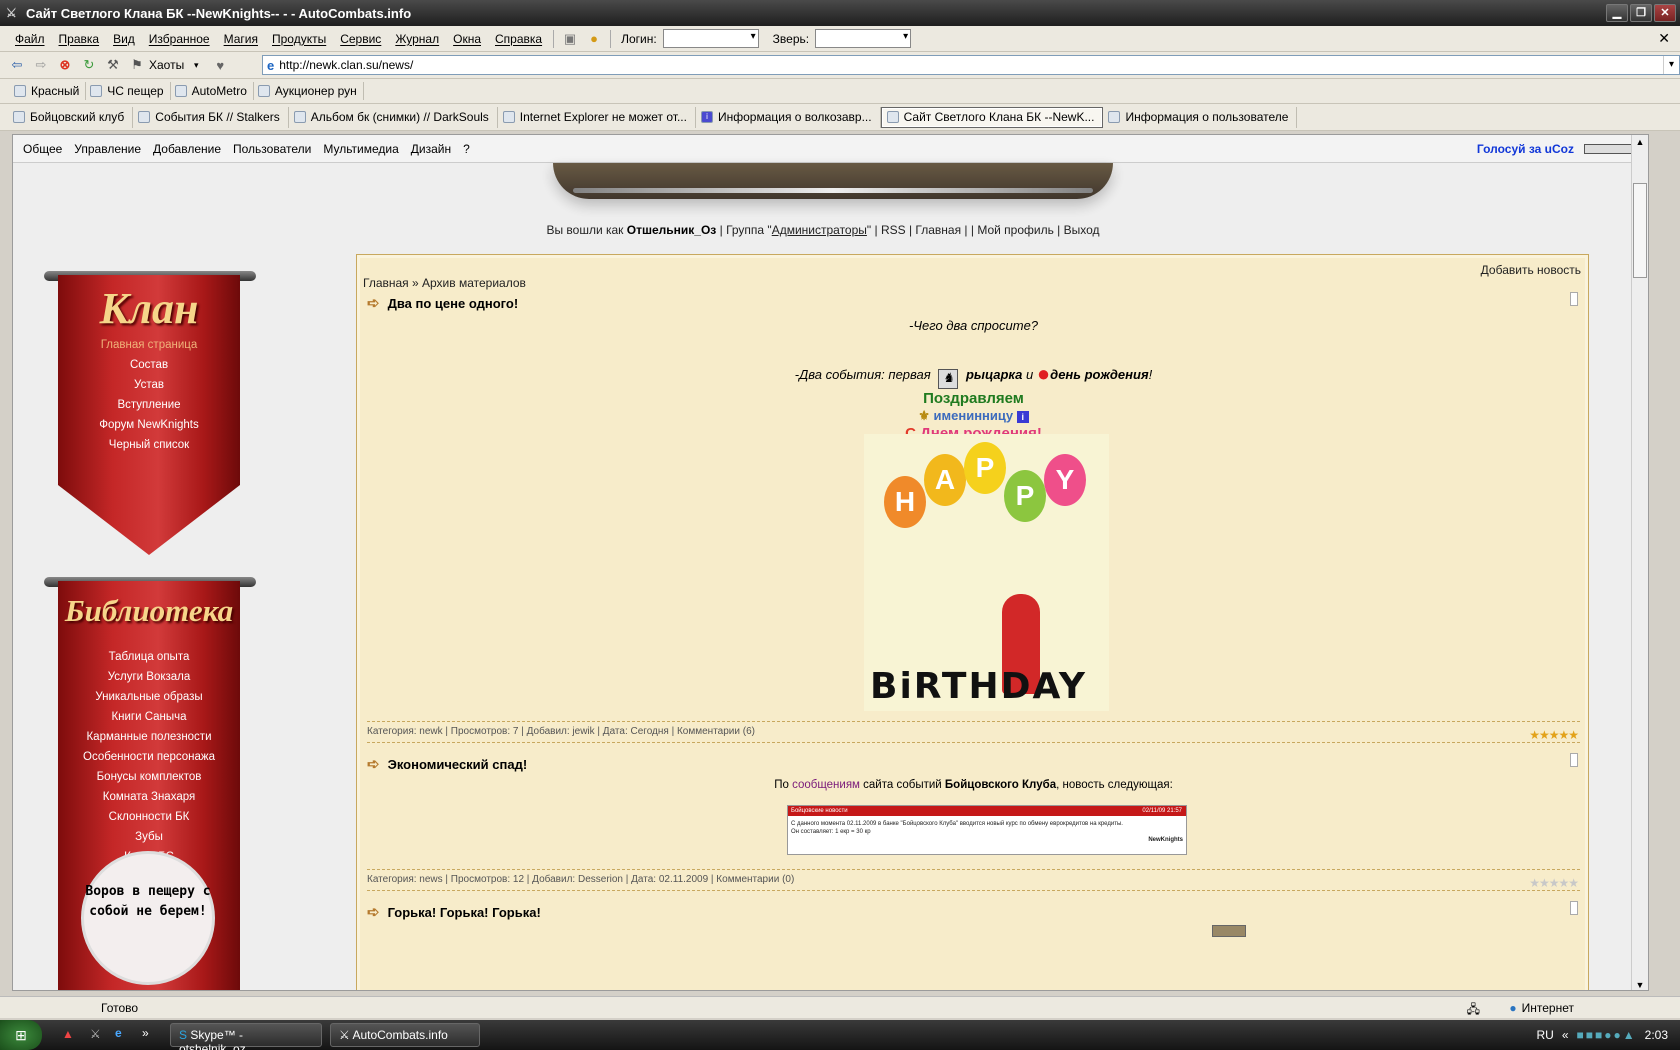 This screenshot has width=1680, height=1050. I want to click on library-item-books: Книги Саныча, so click(149, 717).